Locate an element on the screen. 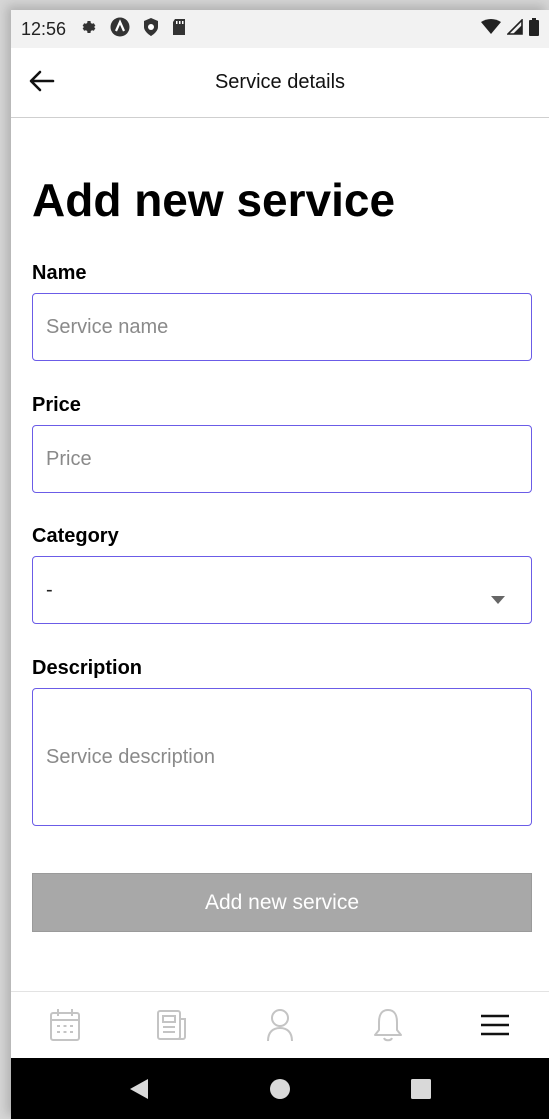 This screenshot has height=1119, width=549. back-triangle-icon is located at coordinates (139, 1088).